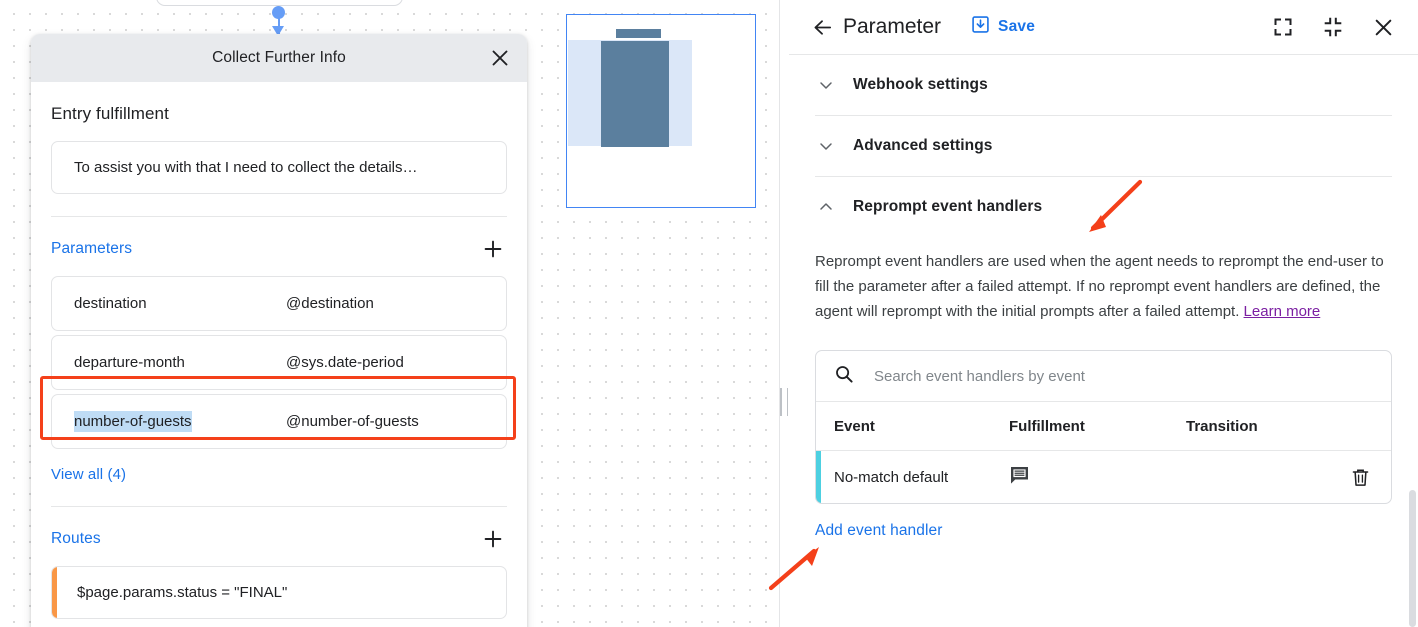  I want to click on table-header-row: Event Fulfillment Transition, so click(1103, 426).